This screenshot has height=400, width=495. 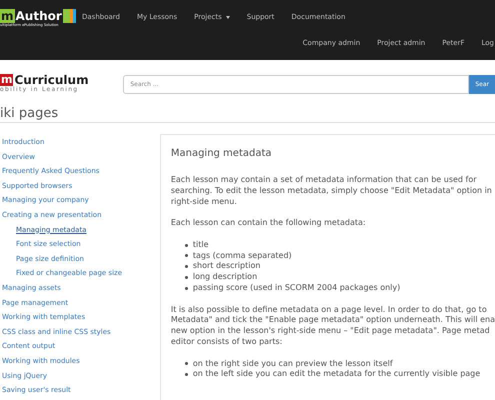 I want to click on paragraph: Each lesson may contain a set of metadata information that can be used for searching. To edit the lesson metadata, simply choose "Edit Metadata" option in right-side menu., so click(x=331, y=191).